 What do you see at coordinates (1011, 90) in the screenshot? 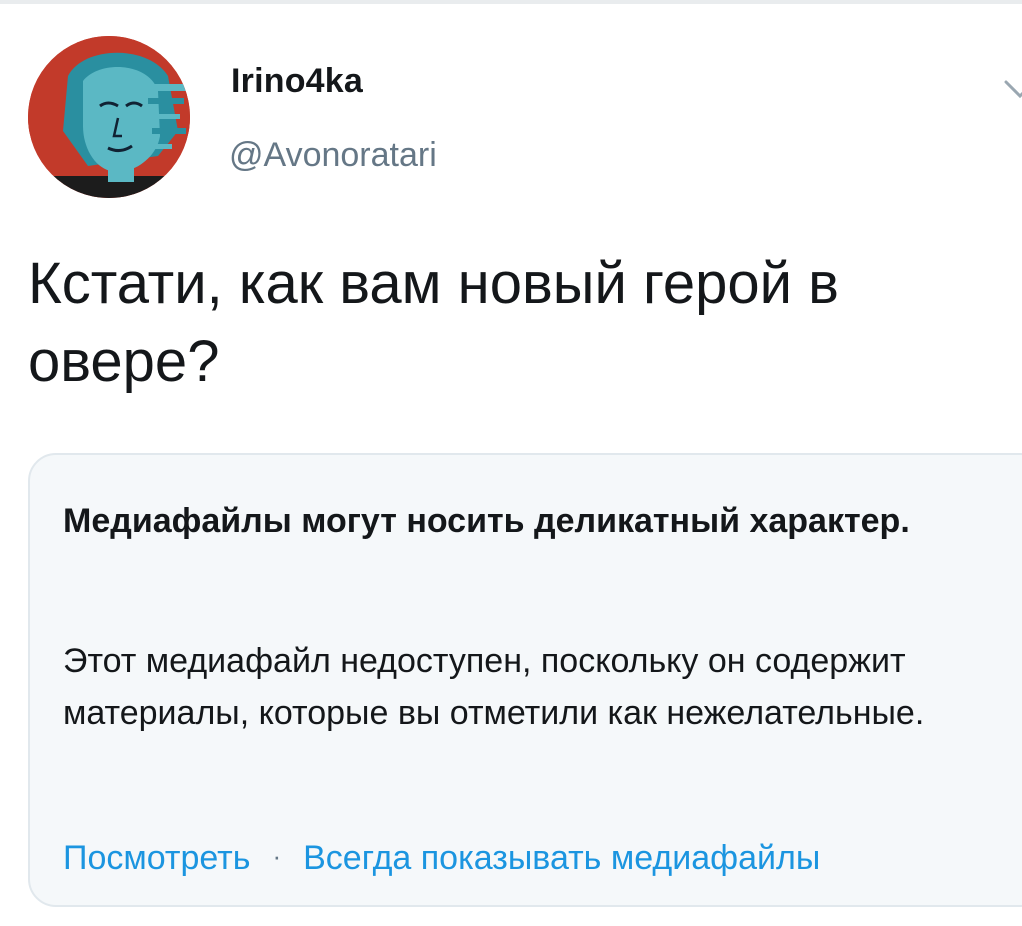
I see `chevron-down-icon` at bounding box center [1011, 90].